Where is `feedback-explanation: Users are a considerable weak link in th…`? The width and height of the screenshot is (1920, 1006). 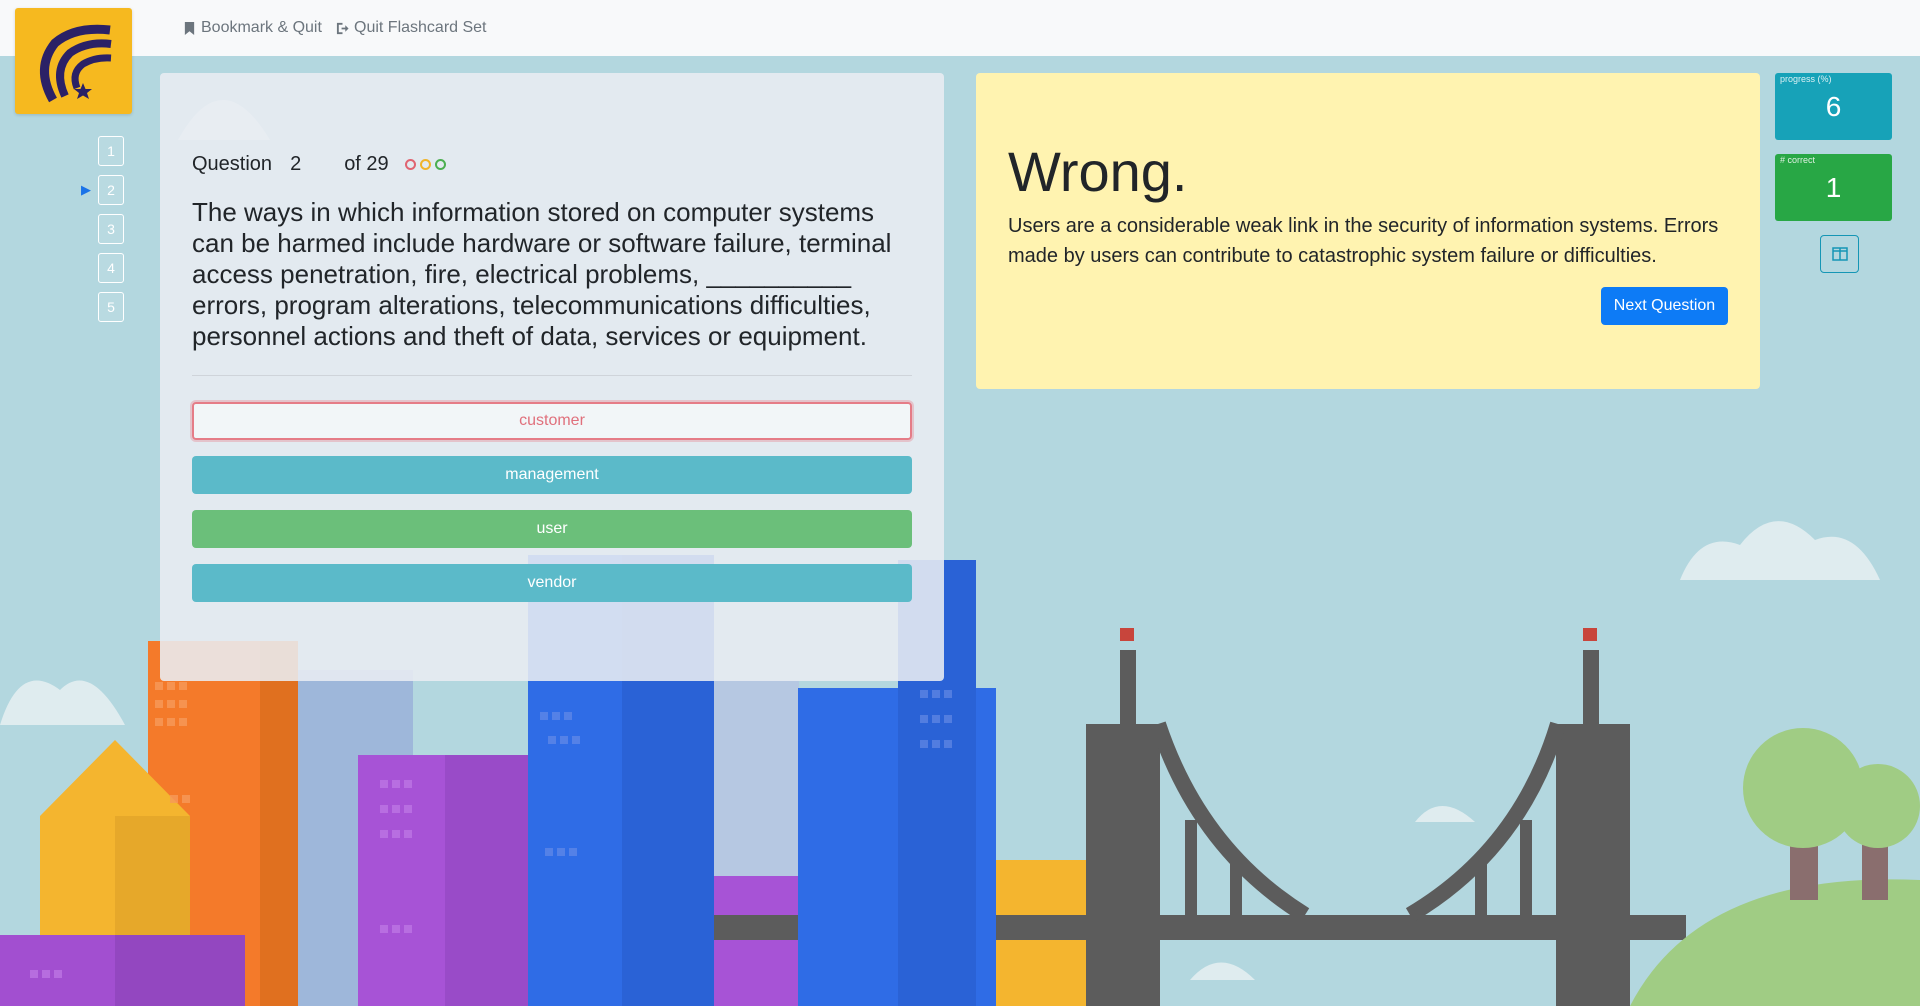
feedback-explanation: Users are a considerable weak link in th… is located at coordinates (1363, 241).